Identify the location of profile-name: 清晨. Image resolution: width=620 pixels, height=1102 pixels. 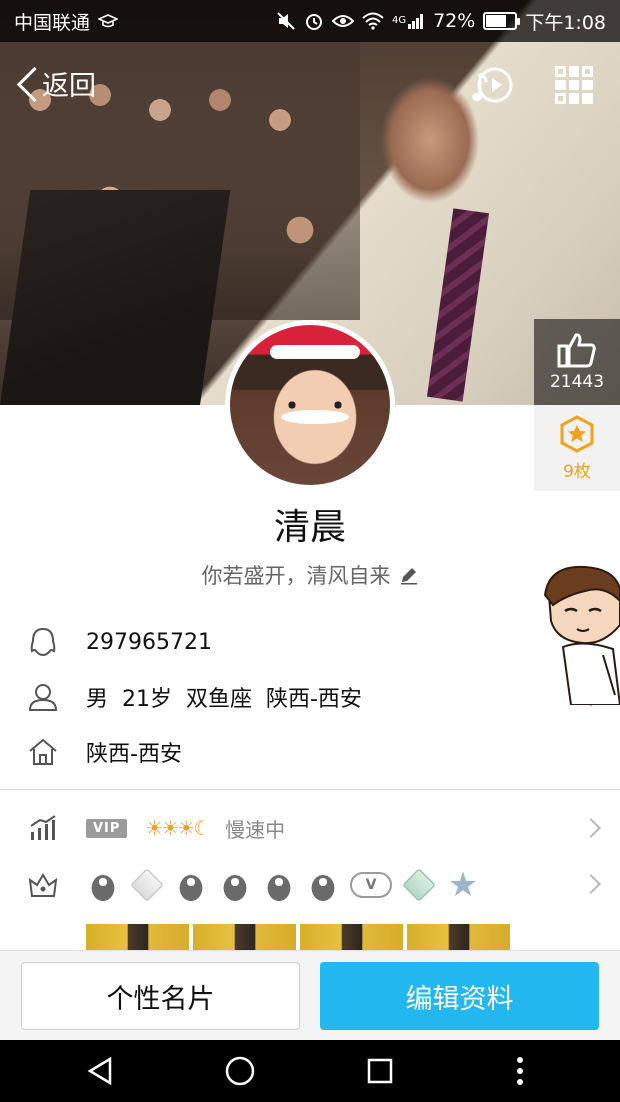
(309, 527).